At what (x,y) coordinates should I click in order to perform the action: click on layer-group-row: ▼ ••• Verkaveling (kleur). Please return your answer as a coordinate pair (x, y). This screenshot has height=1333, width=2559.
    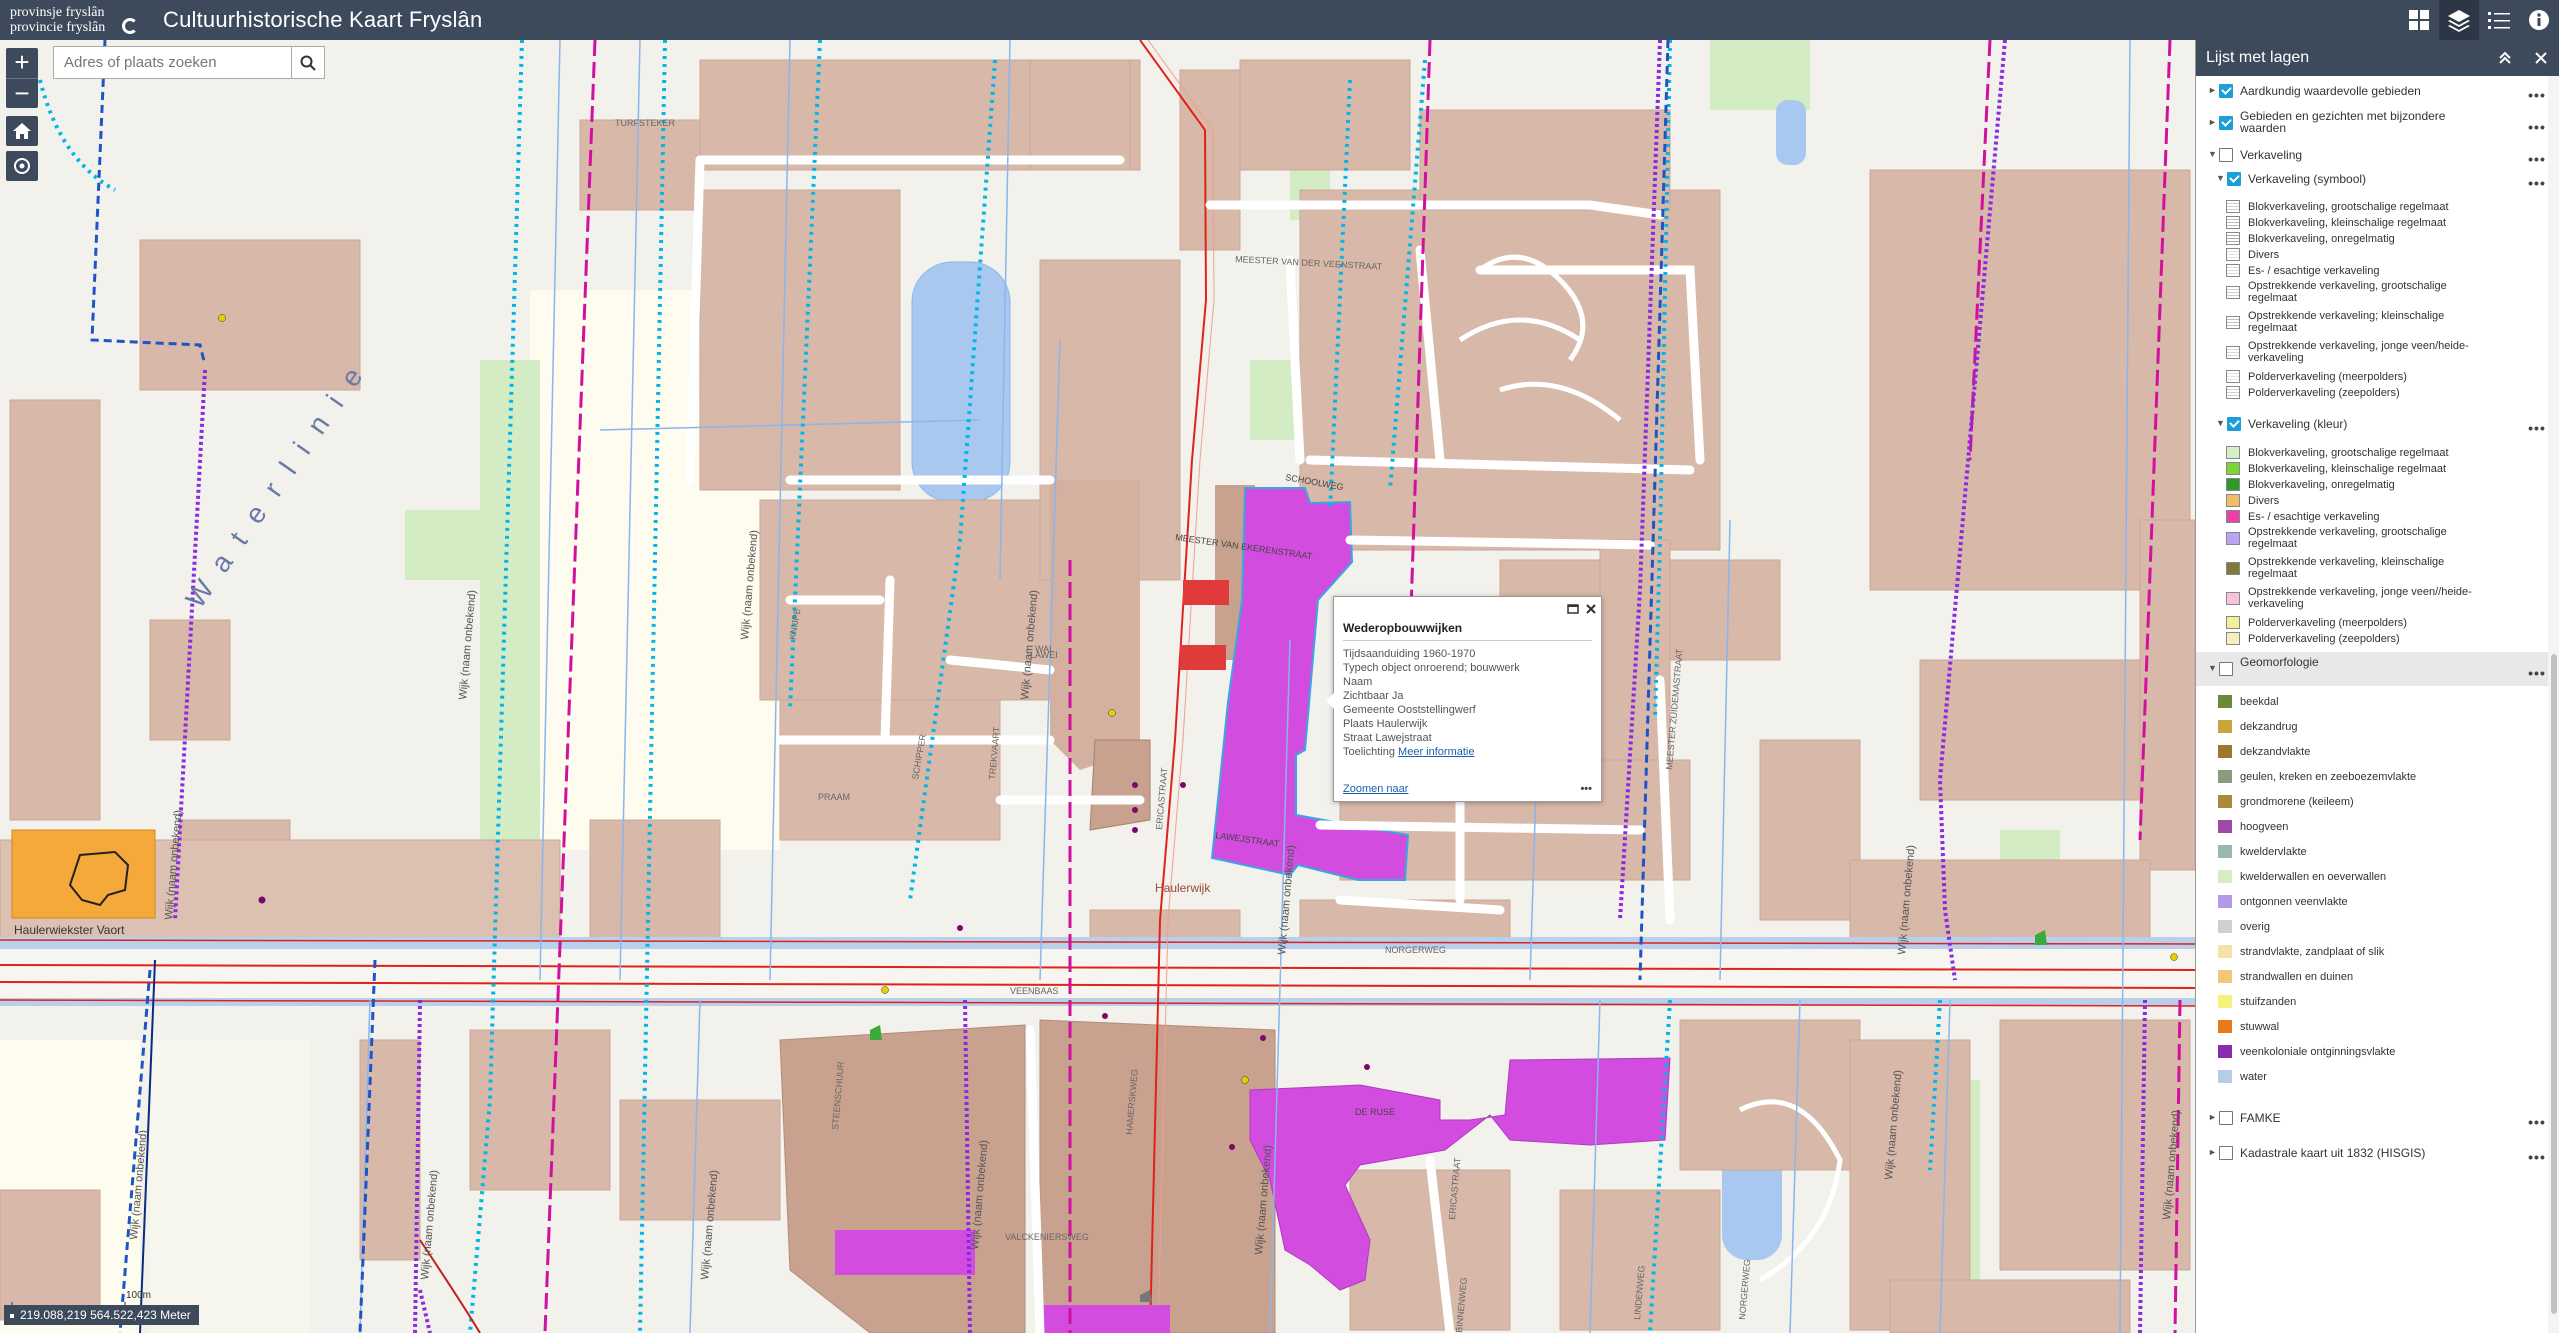
    Looking at the image, I should click on (2372, 424).